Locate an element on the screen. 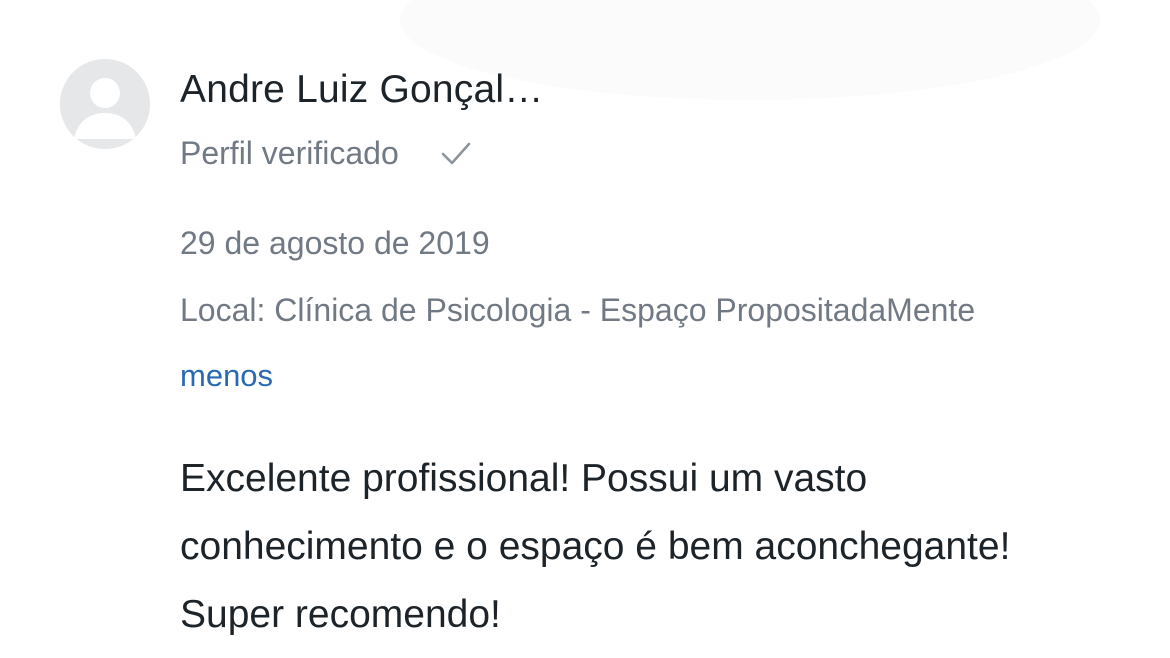 Image resolution: width=1170 pixels, height=658 pixels. default-user-avatar-icon is located at coordinates (105, 104).